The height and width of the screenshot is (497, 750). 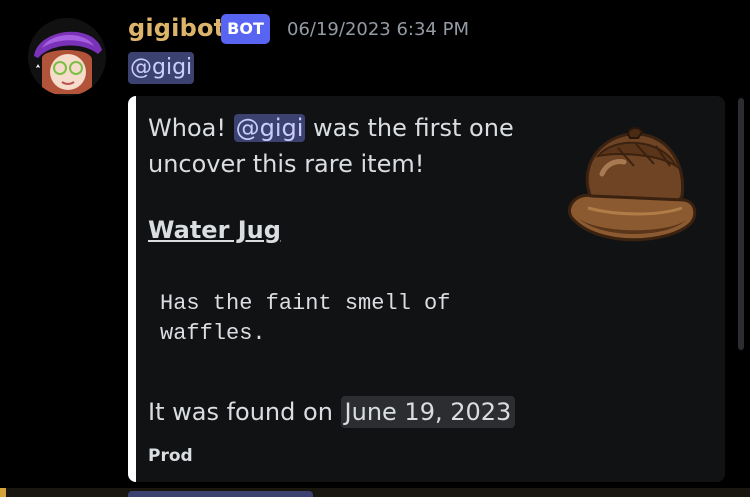 I want to click on message-timestamp: 06/19/2023 6:34 PM, so click(x=378, y=29).